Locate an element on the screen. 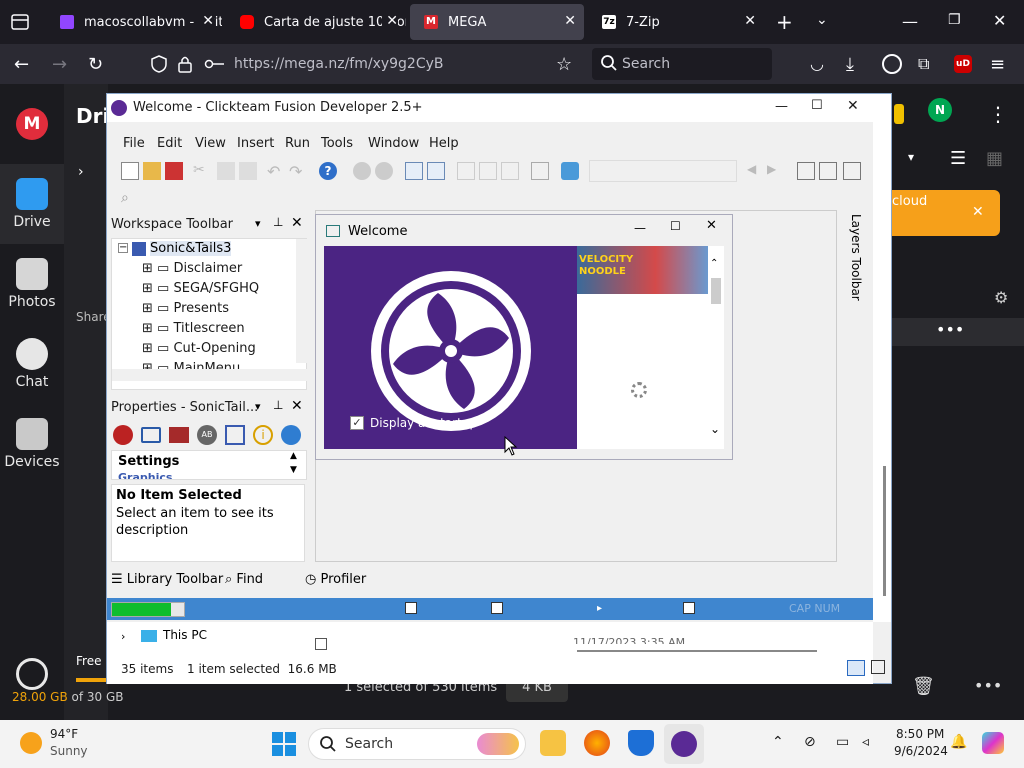  grid-icon is located at coordinates (488, 171).